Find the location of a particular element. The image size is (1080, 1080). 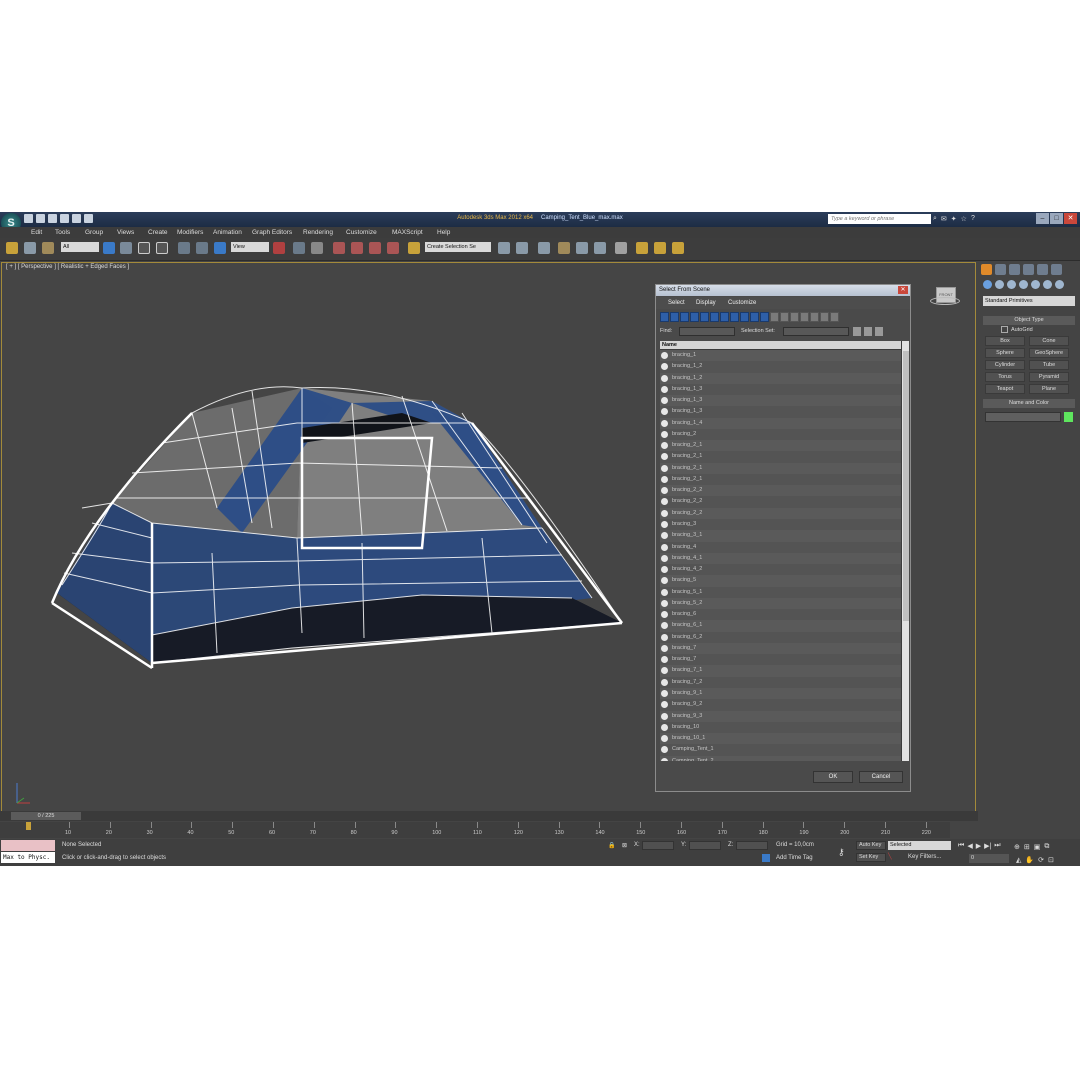

render-setup-icon is located at coordinates (642, 248).